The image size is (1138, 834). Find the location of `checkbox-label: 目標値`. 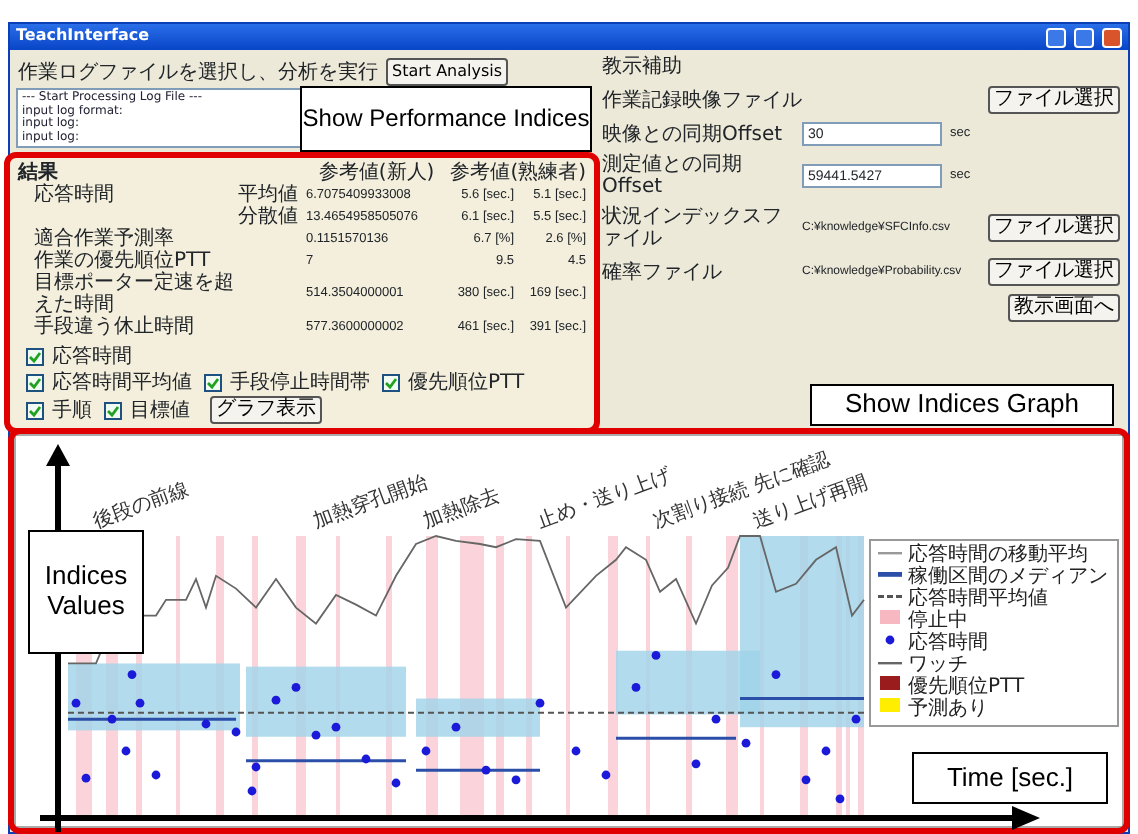

checkbox-label: 目標値 is located at coordinates (160, 410).